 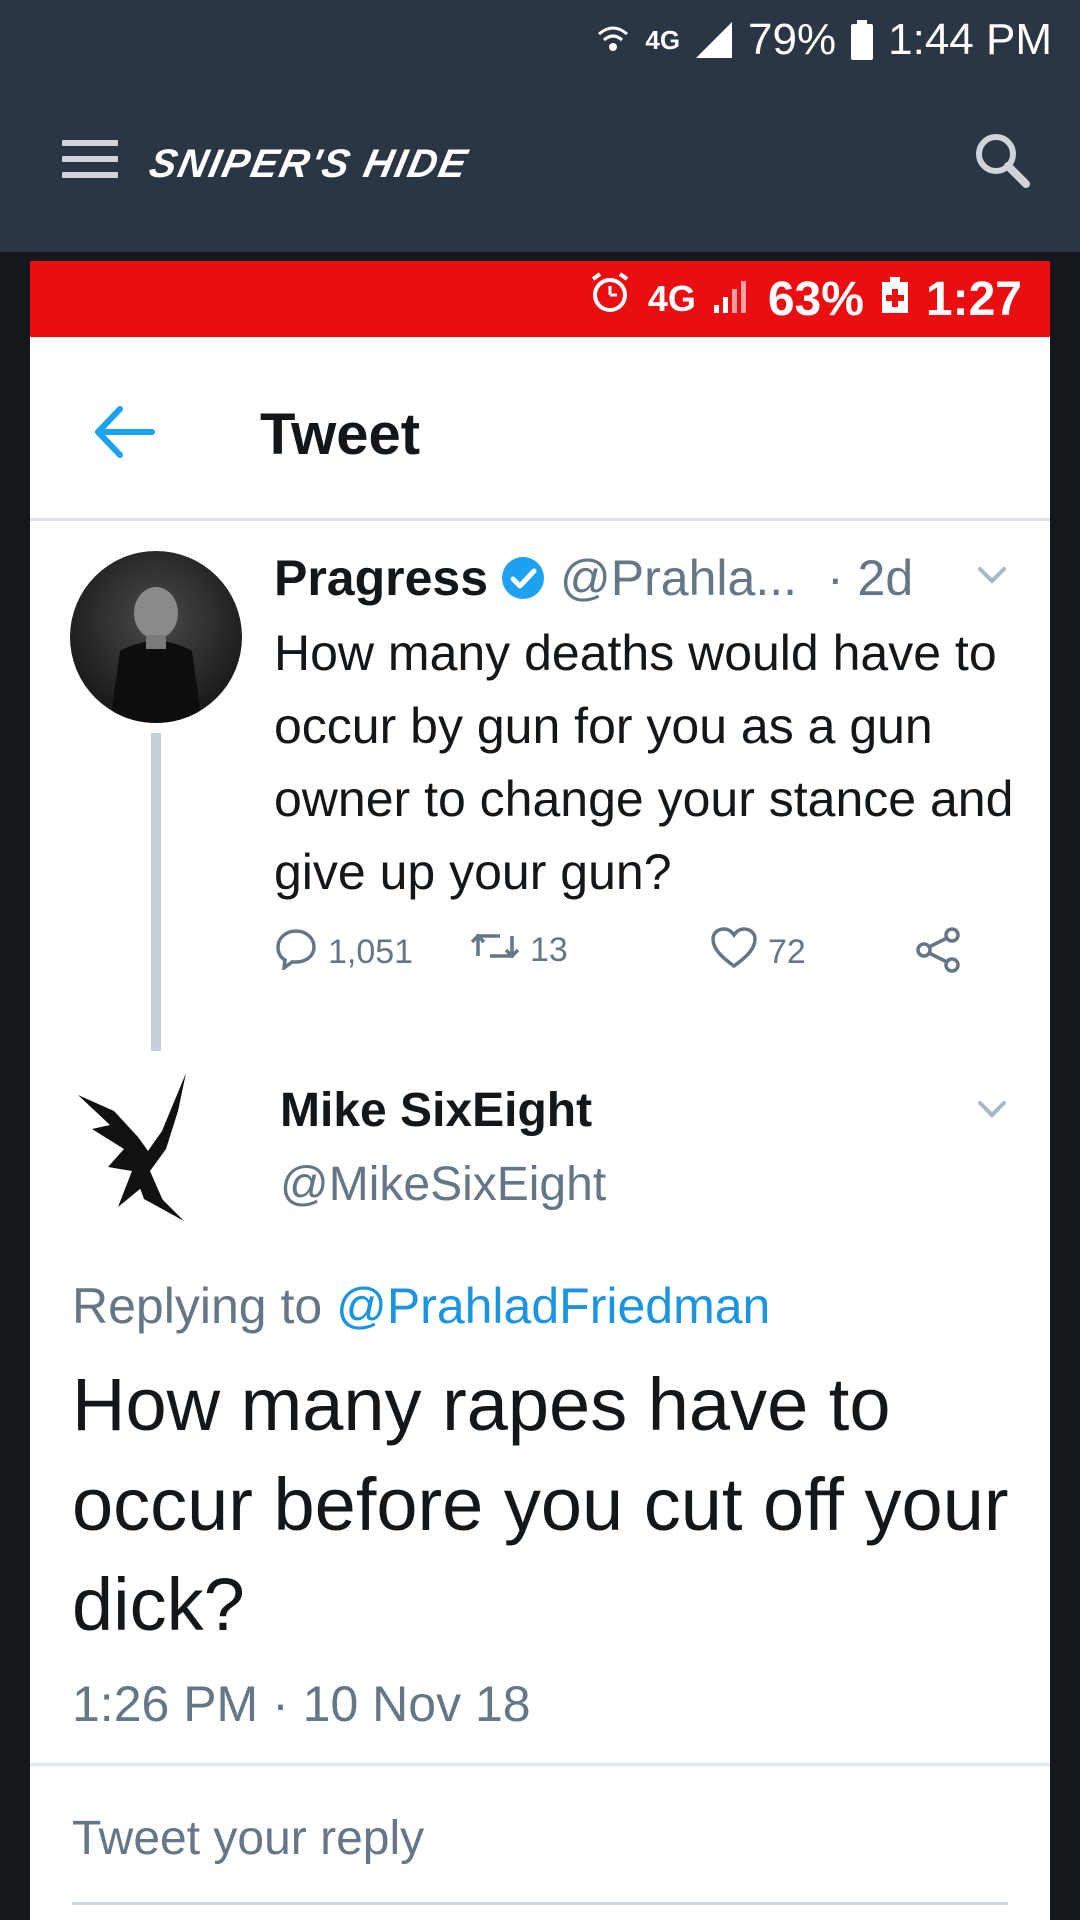 I want to click on inner-status-bar: 4G 63% 1:27, so click(x=540, y=299).